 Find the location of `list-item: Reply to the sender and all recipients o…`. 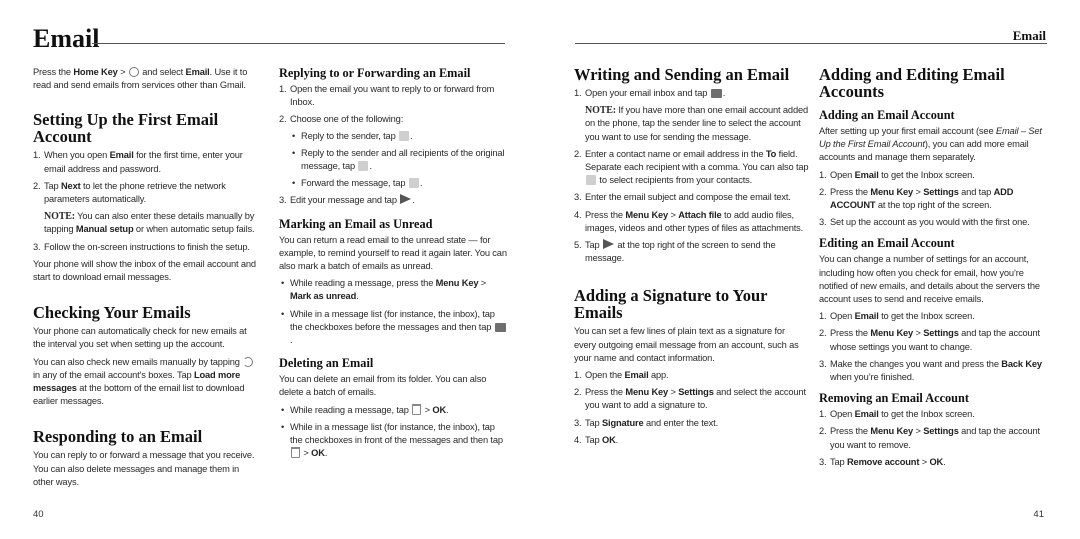

list-item: Reply to the sender and all recipients o… is located at coordinates (398, 160).